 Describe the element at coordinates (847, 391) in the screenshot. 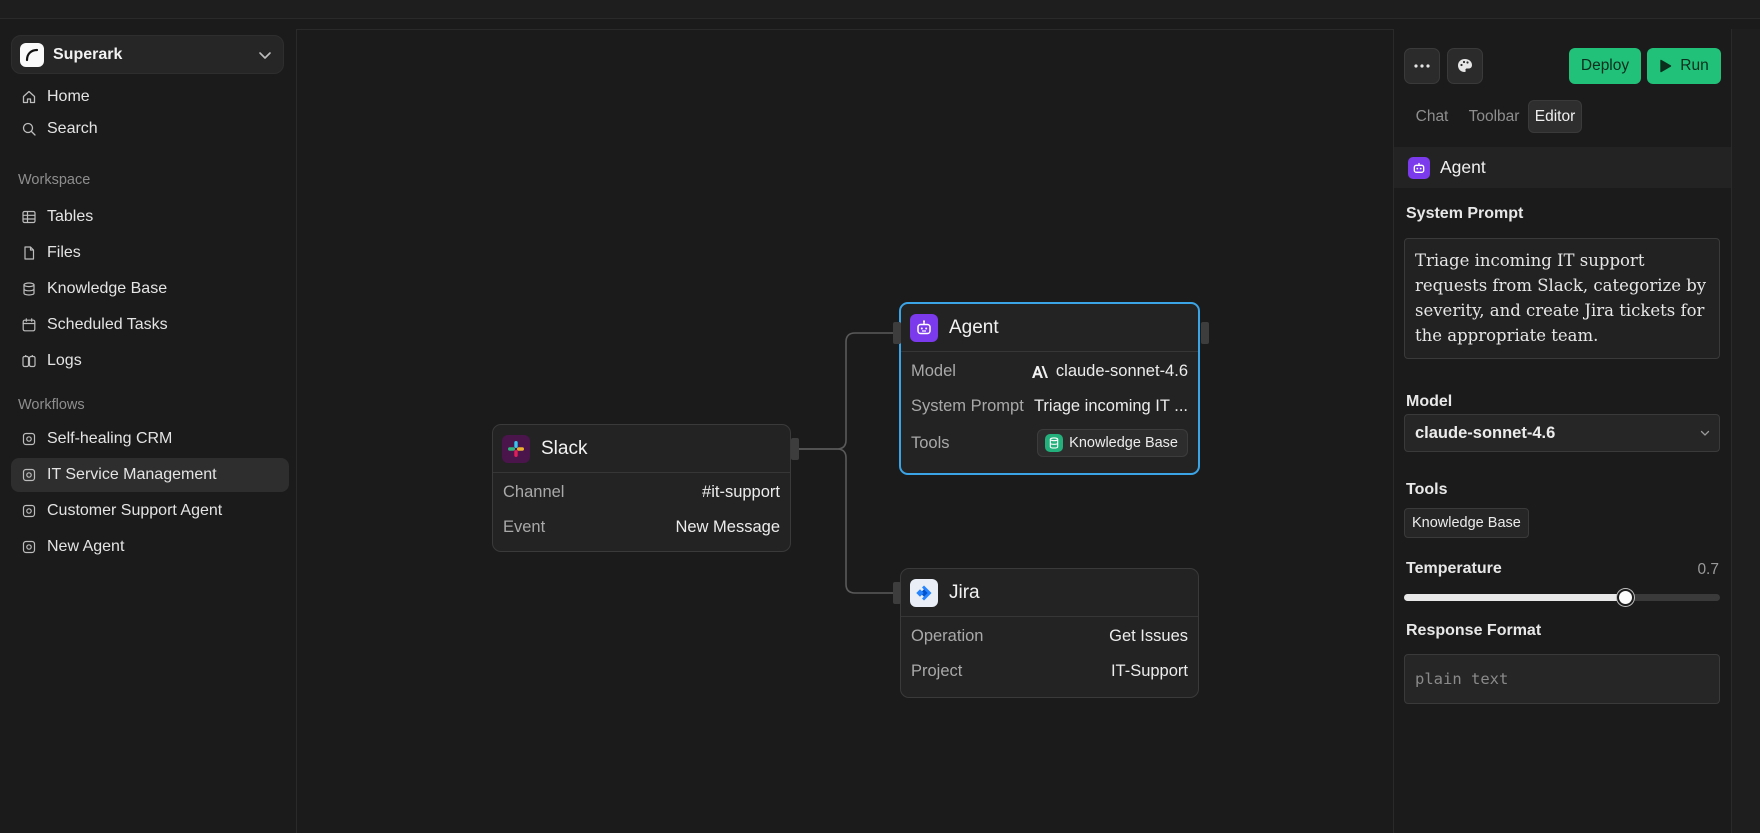

I see `edge-slack-agent` at that location.